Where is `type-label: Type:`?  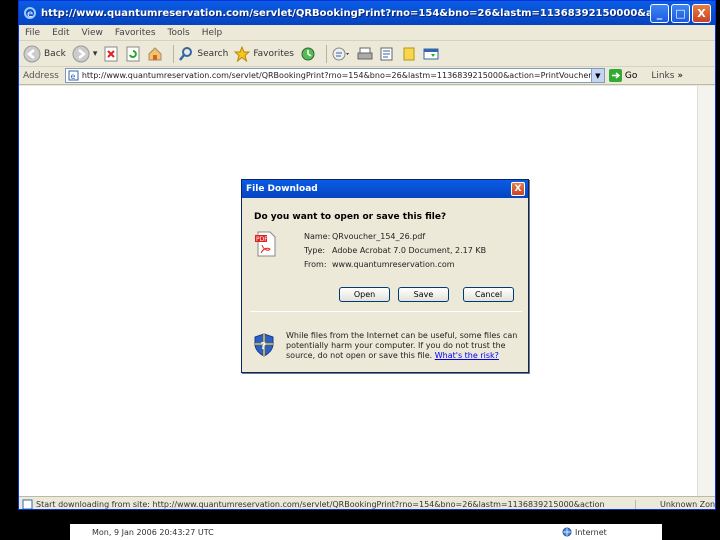
type-label: Type: is located at coordinates (315, 250).